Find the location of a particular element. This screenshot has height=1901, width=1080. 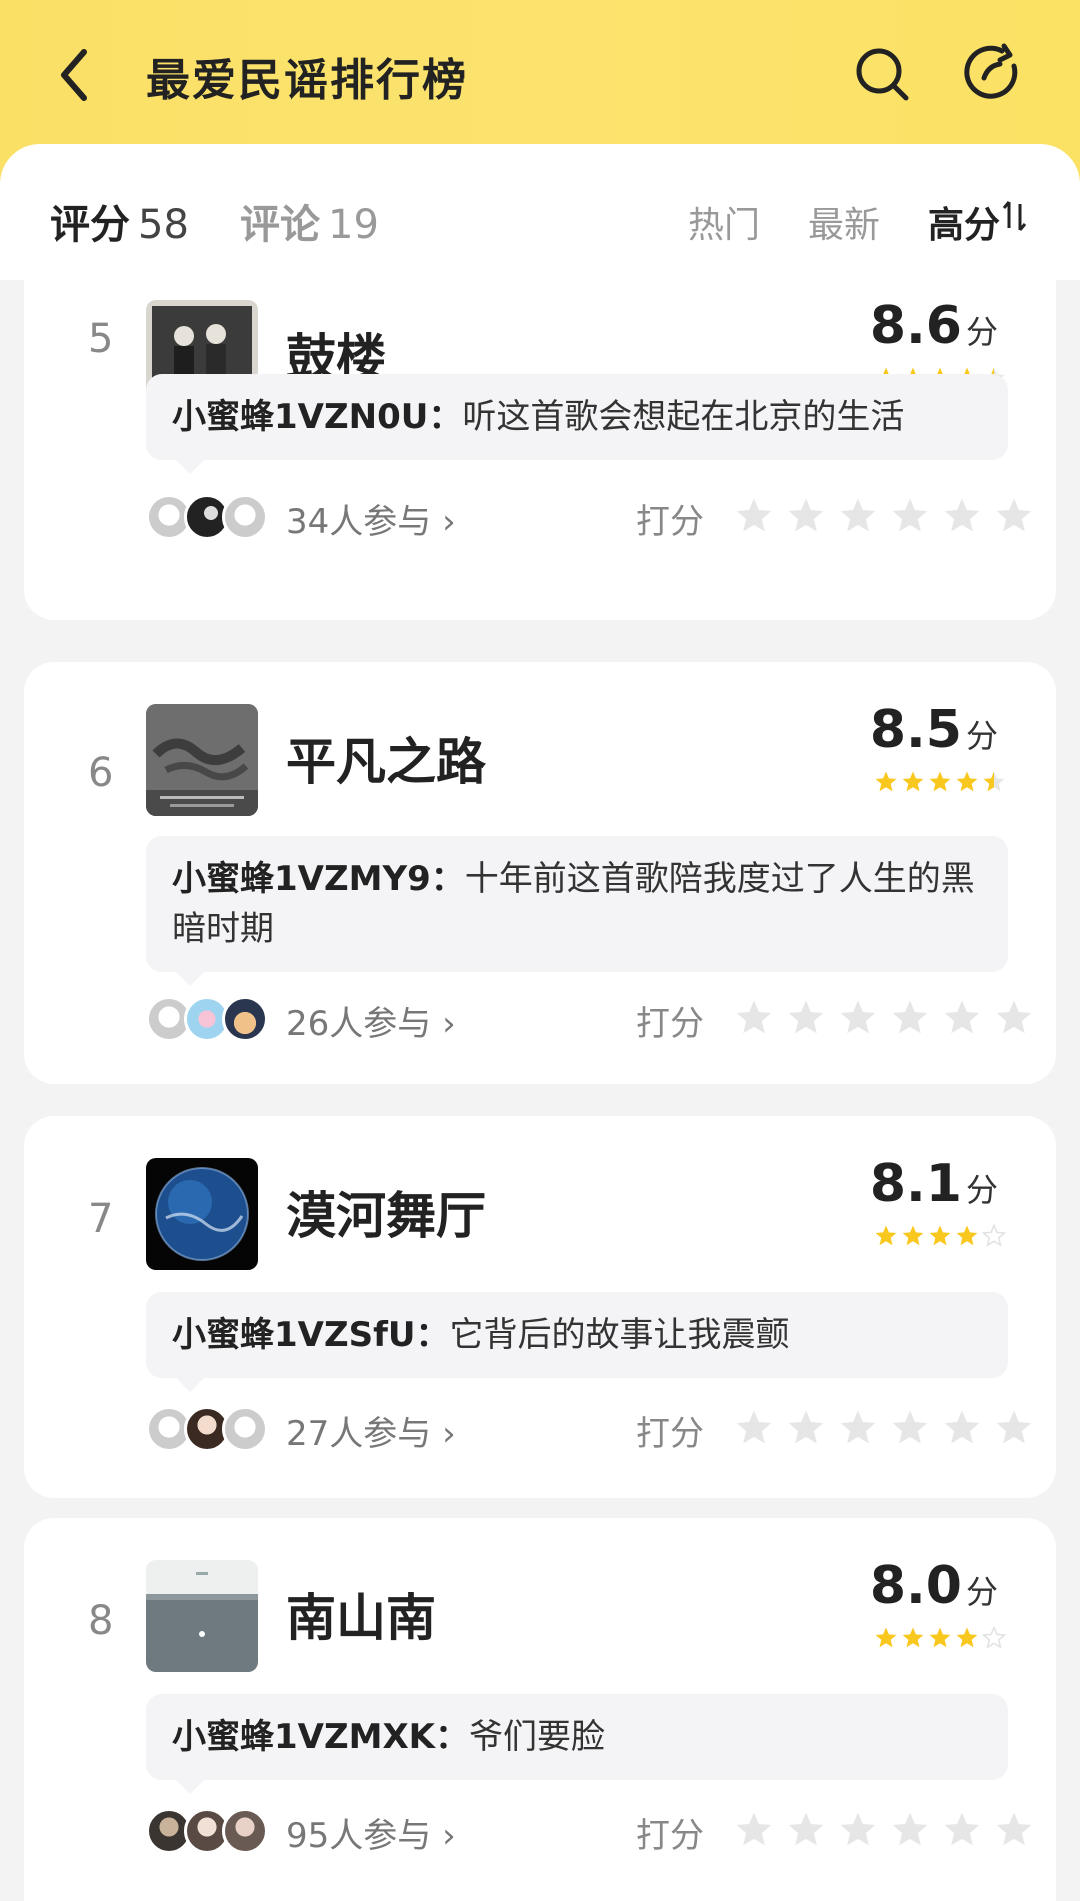

participants-link: 27人参与 › is located at coordinates (371, 1430).